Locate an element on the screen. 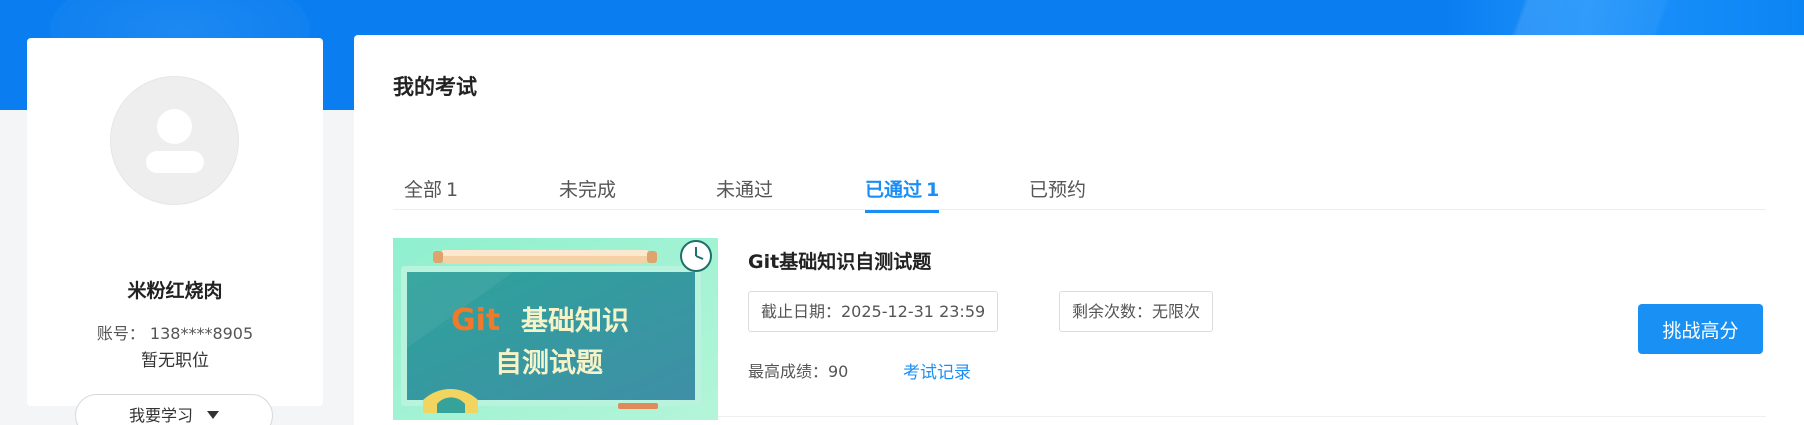  thumbnail-title-line1: 基础知识 is located at coordinates (575, 321).